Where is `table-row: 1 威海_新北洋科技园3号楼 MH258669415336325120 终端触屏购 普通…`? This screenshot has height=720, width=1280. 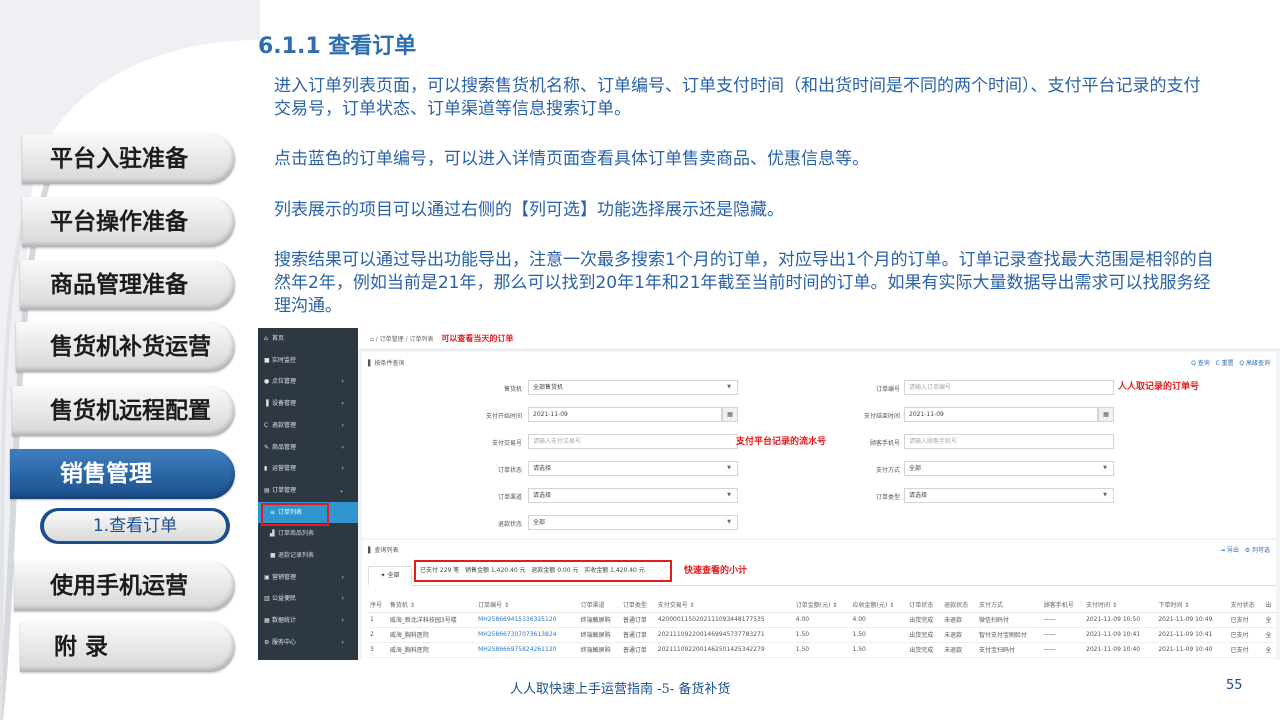
table-row: 1 威海_新北洋科技园3号楼 MH258669415336325120 终端触屏购 普通… is located at coordinates (822, 620).